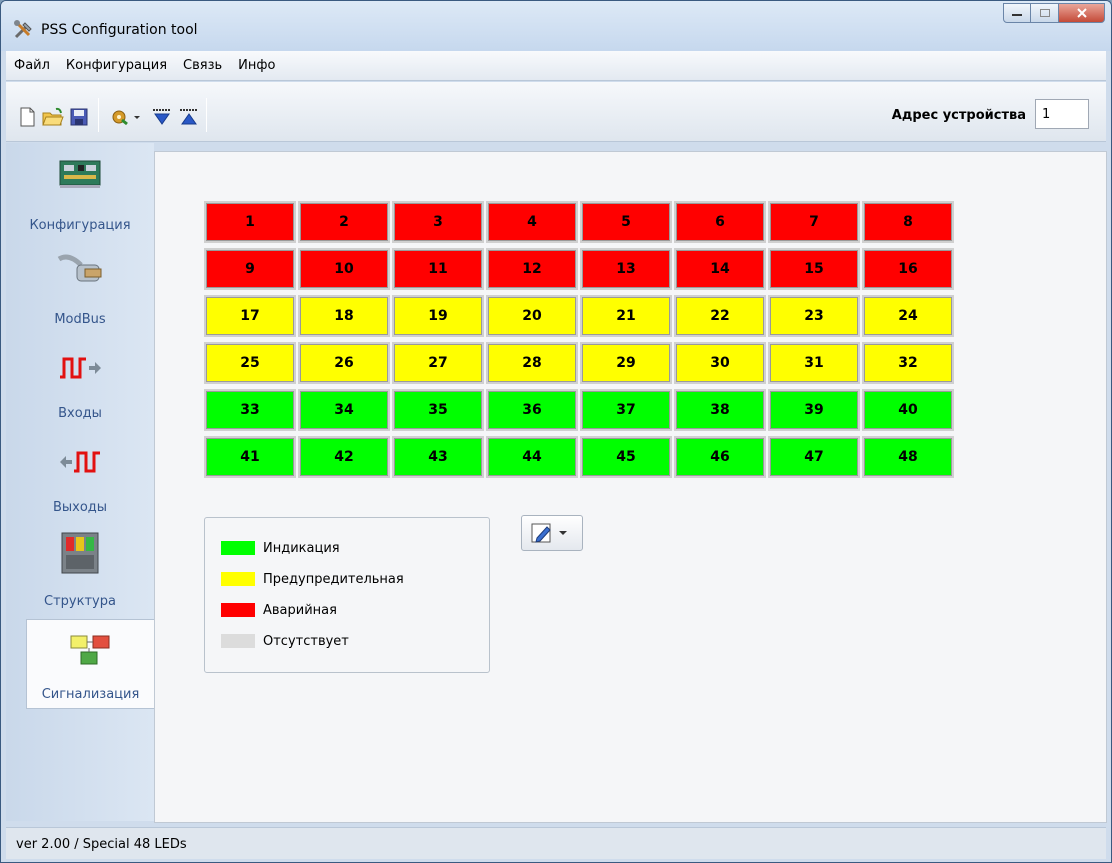  What do you see at coordinates (189, 117) in the screenshot?
I see `write-button` at bounding box center [189, 117].